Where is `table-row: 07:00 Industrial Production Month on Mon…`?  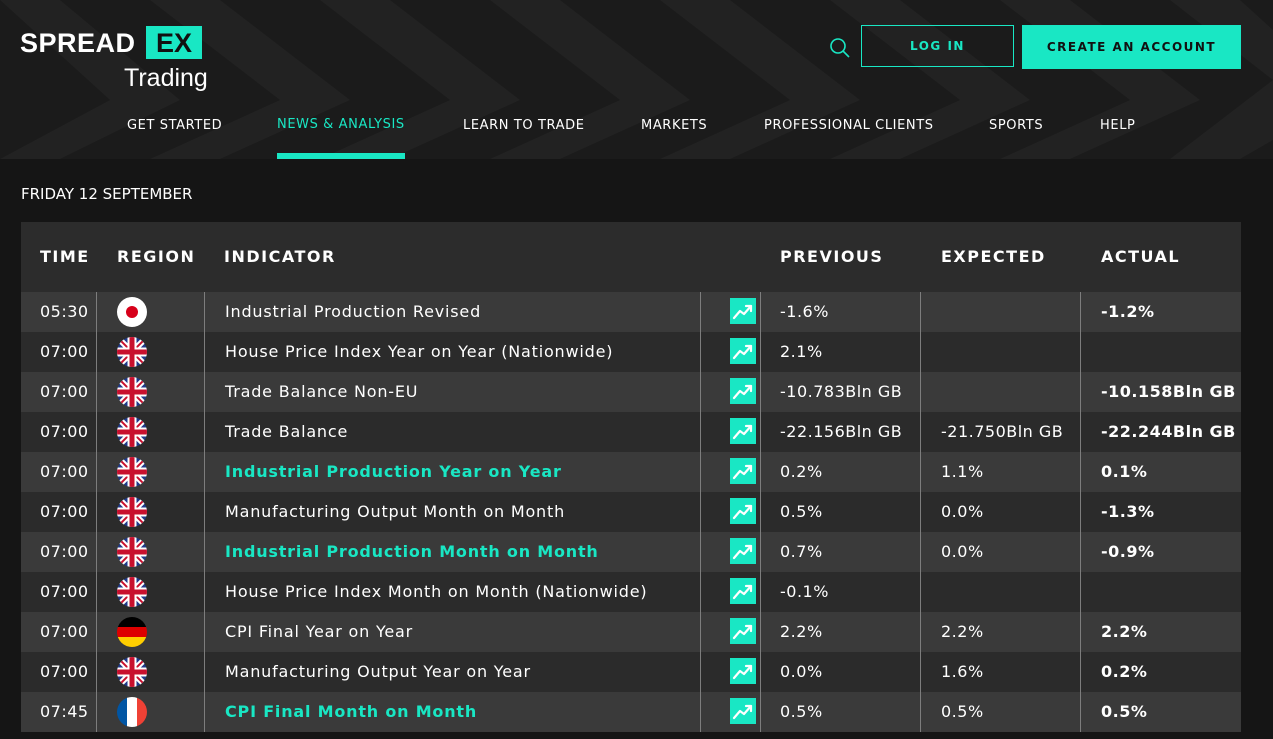 table-row: 07:00 Industrial Production Month on Mon… is located at coordinates (631, 552).